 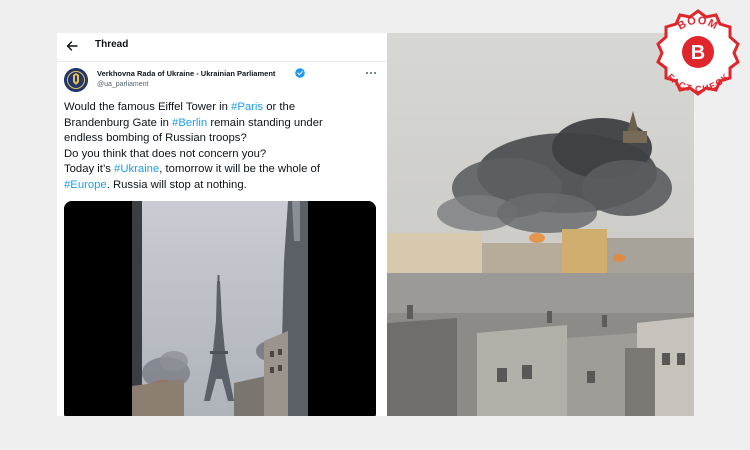 What do you see at coordinates (239, 169) in the screenshot?
I see `tweet-text-segment: , tomorrow it will be the whole of` at bounding box center [239, 169].